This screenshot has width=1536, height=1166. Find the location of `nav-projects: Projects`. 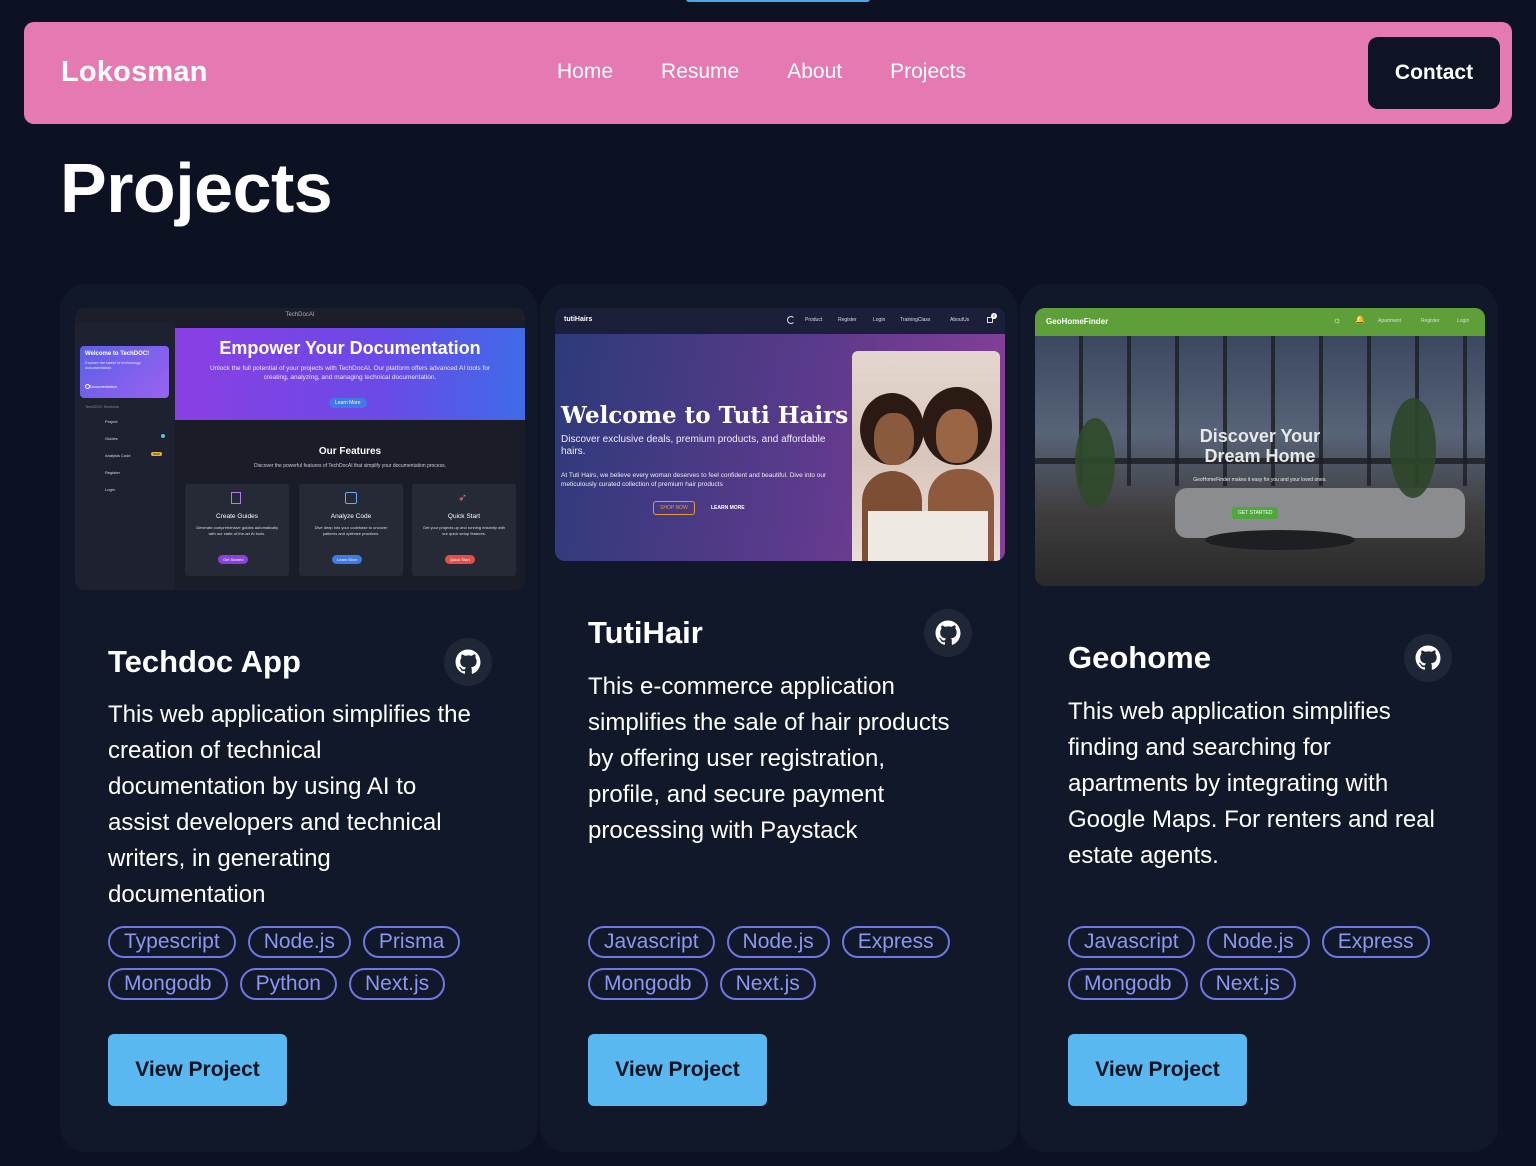

nav-projects: Projects is located at coordinates (928, 72).